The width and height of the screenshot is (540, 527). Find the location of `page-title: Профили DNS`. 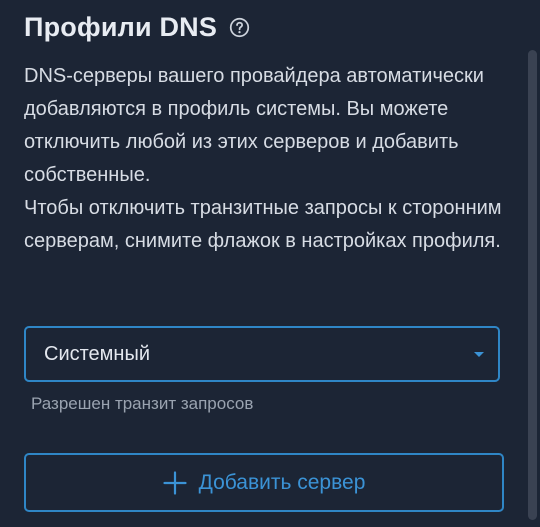

page-title: Профили DNS is located at coordinates (121, 26).